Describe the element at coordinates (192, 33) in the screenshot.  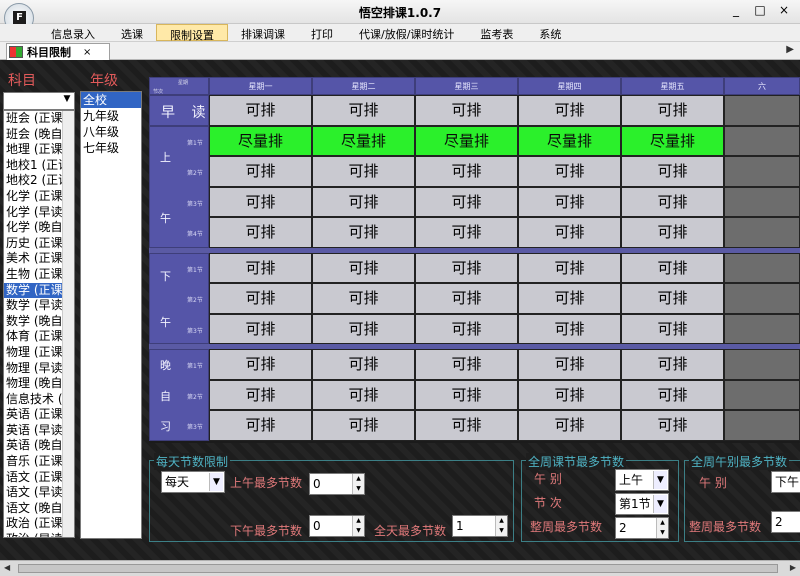
I see `menu-constraints: 限制设置` at that location.